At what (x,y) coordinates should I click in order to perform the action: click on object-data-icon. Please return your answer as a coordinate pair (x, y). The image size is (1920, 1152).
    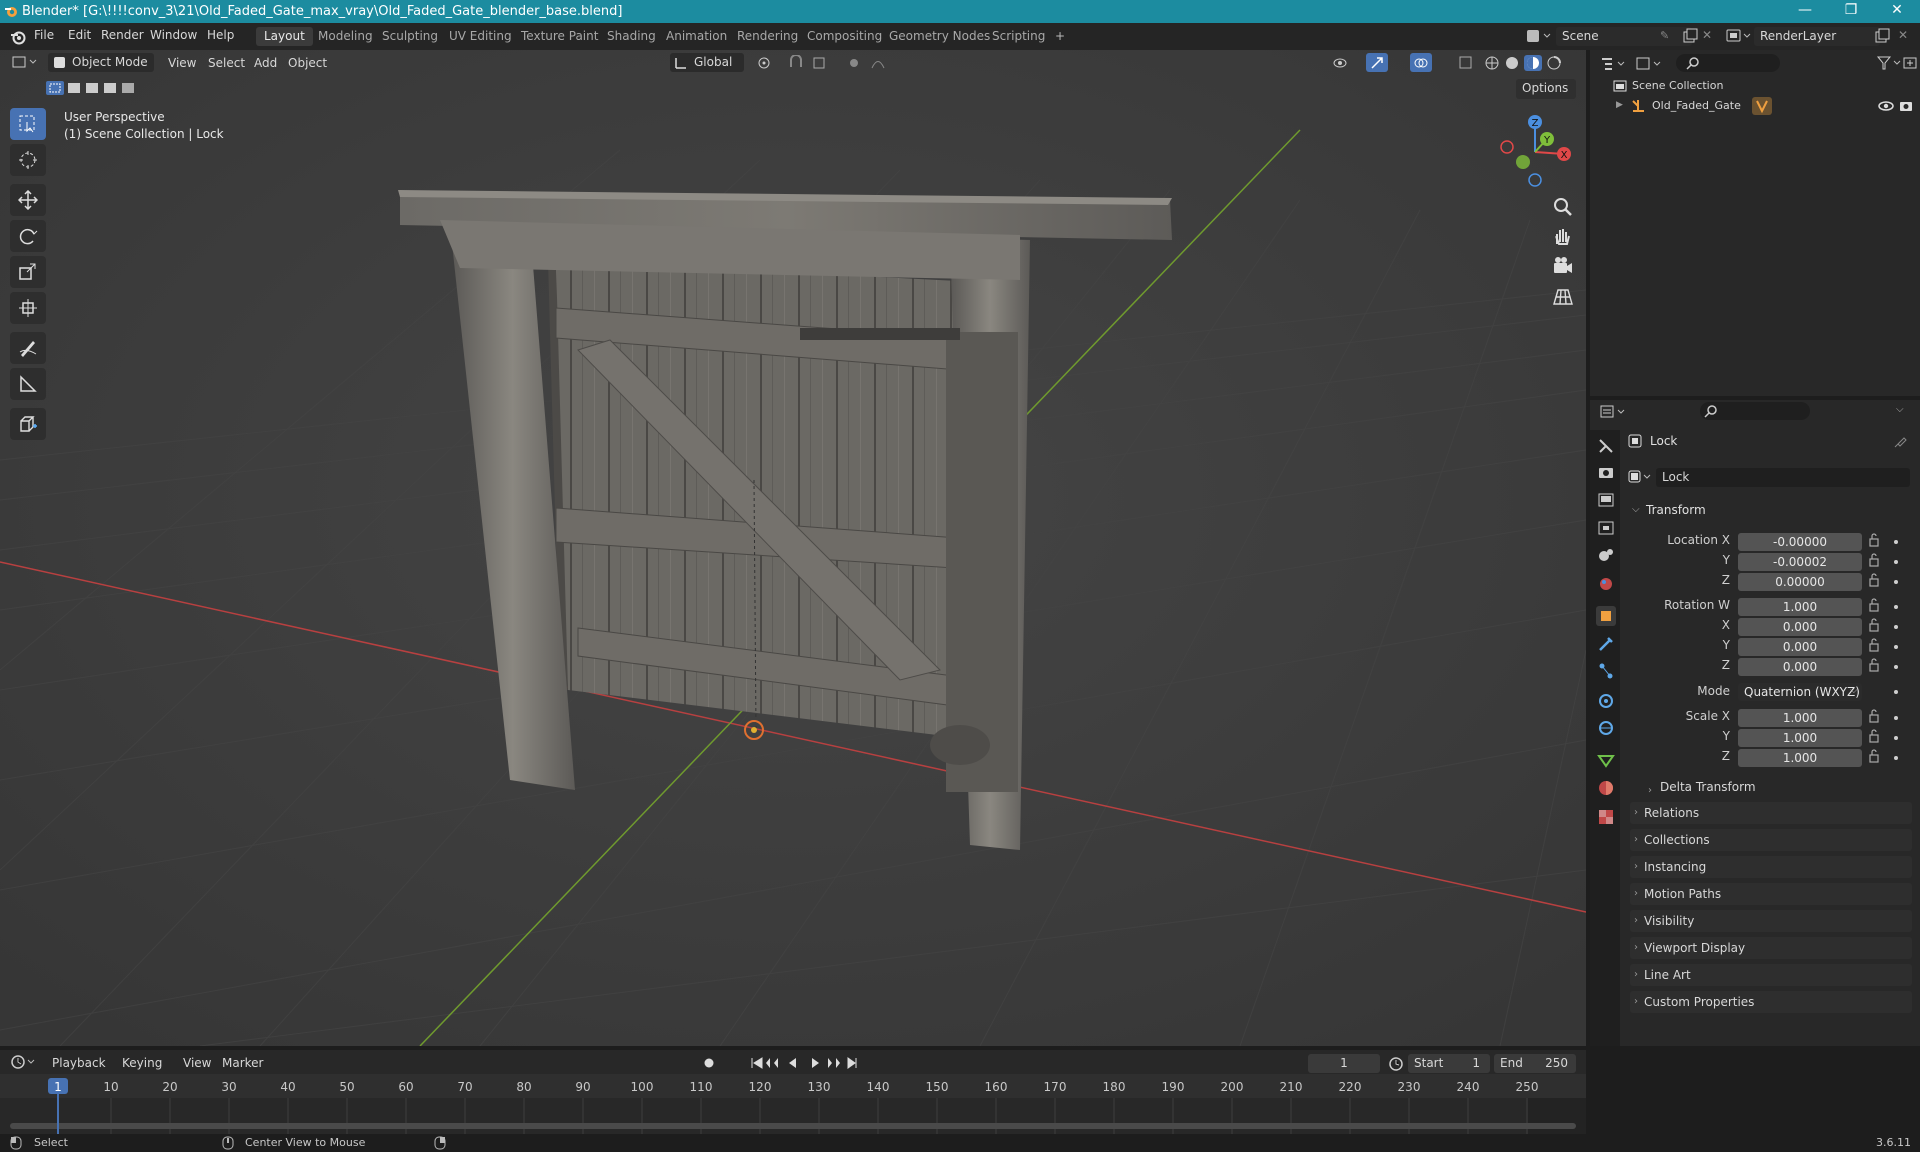
    Looking at the image, I should click on (1762, 106).